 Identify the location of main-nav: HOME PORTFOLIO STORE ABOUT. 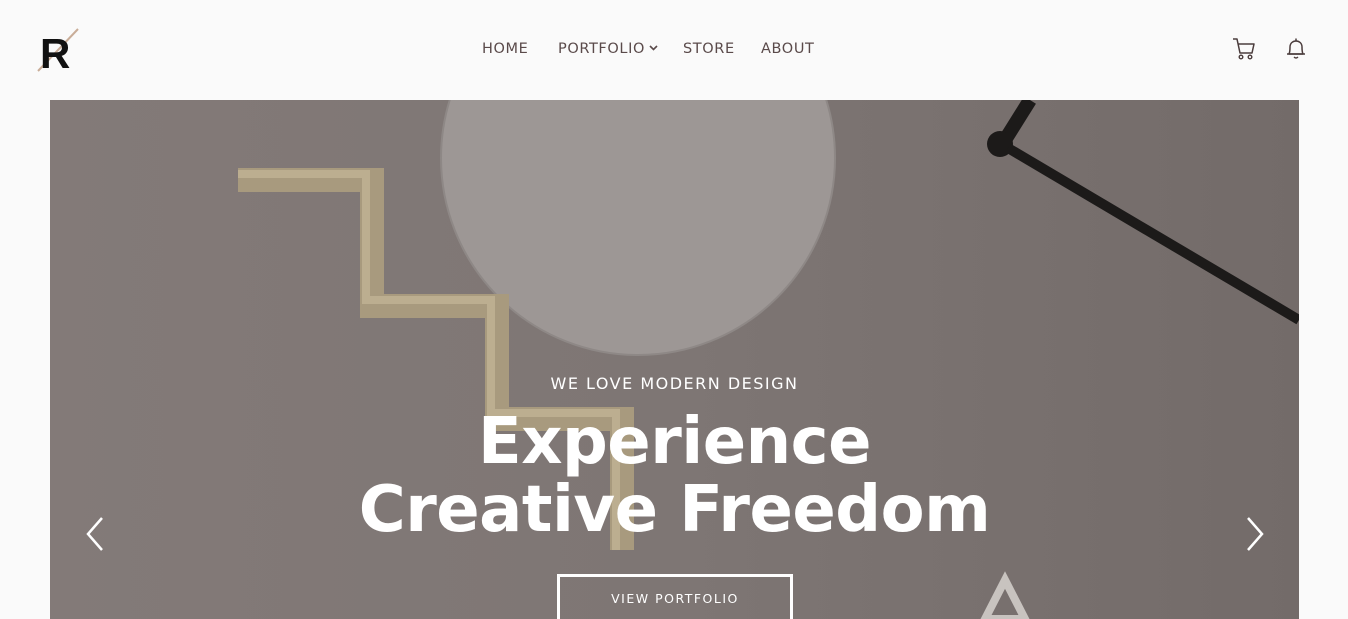
(674, 49).